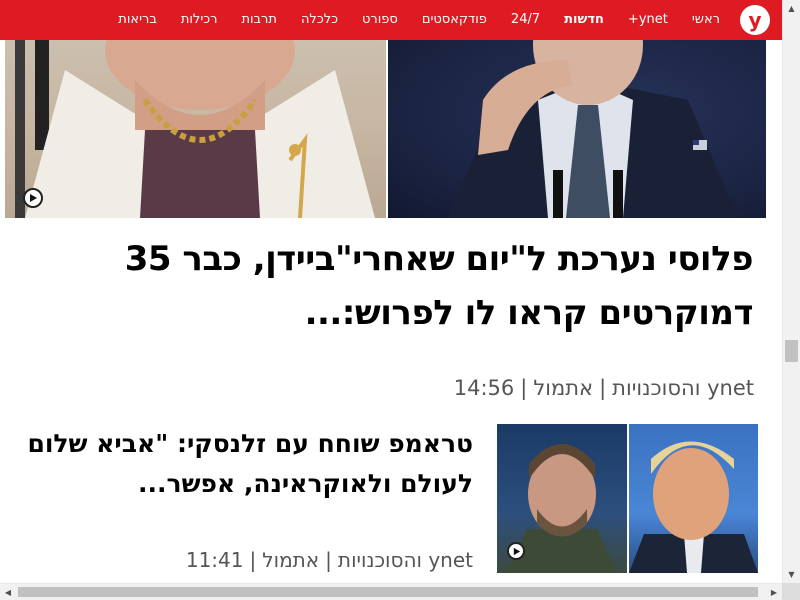 The width and height of the screenshot is (800, 600). I want to click on nav-item-economy: כלכלה, so click(319, 20).